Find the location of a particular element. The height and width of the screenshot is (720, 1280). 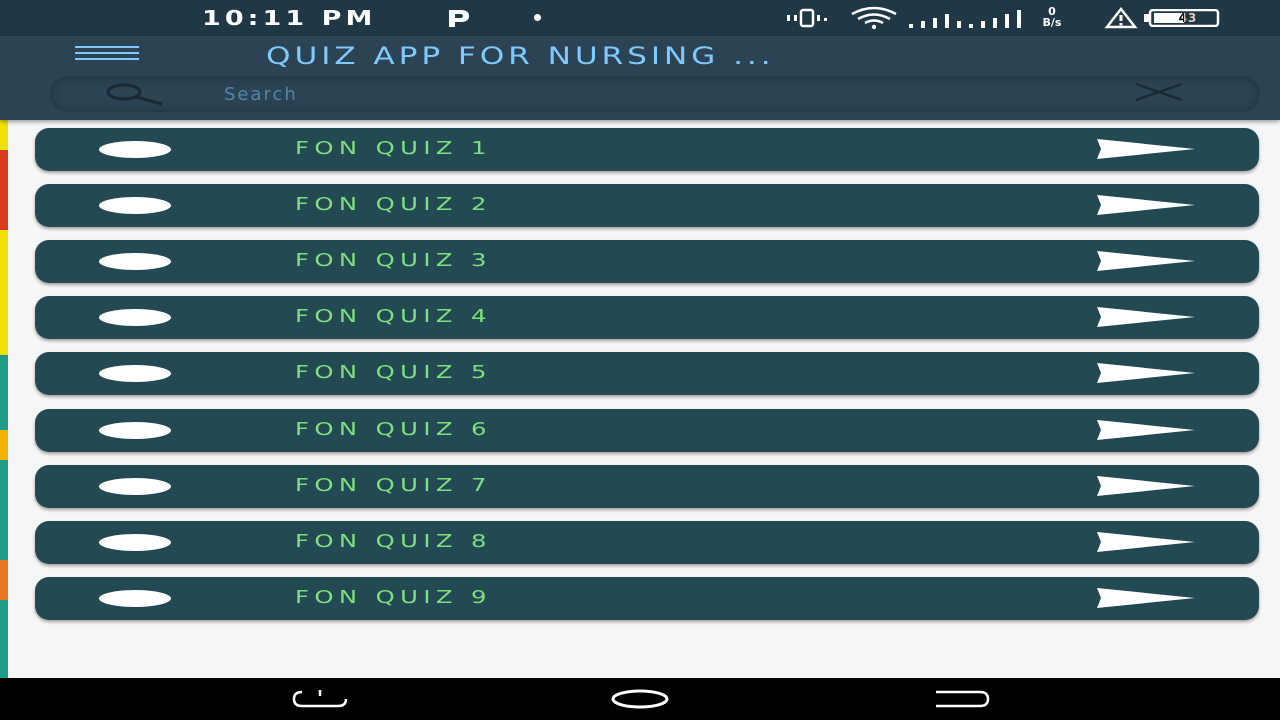

net-speed-unit: B/s is located at coordinates (1052, 22).